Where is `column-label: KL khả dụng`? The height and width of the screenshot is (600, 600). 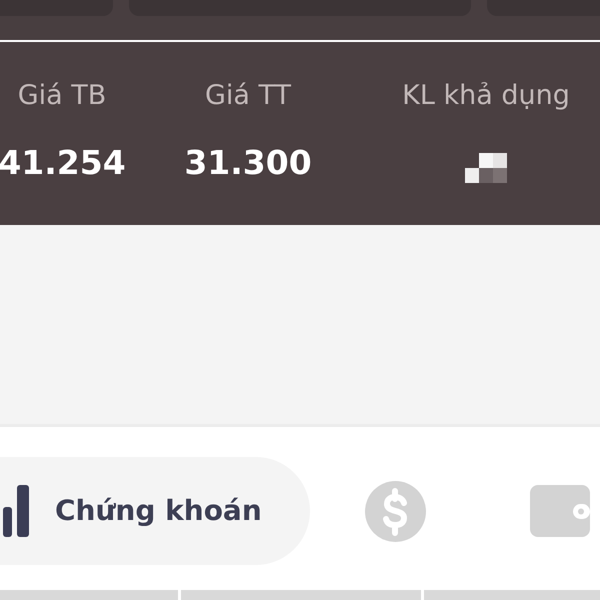
column-label: KL khả dụng is located at coordinates (486, 96).